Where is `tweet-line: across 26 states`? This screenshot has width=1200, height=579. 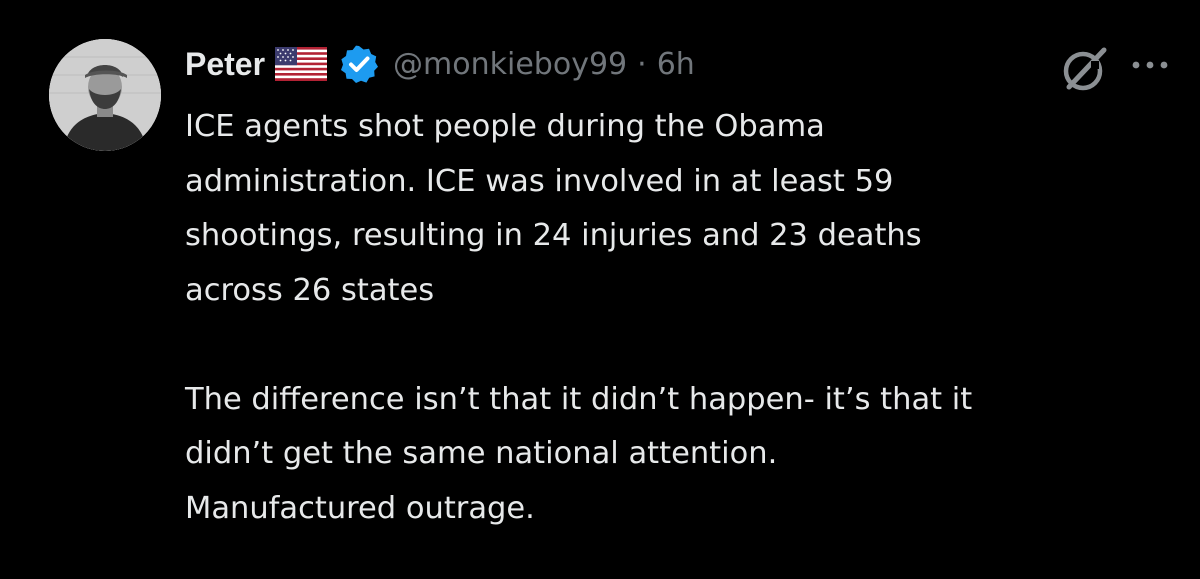 tweet-line: across 26 states is located at coordinates (310, 290).